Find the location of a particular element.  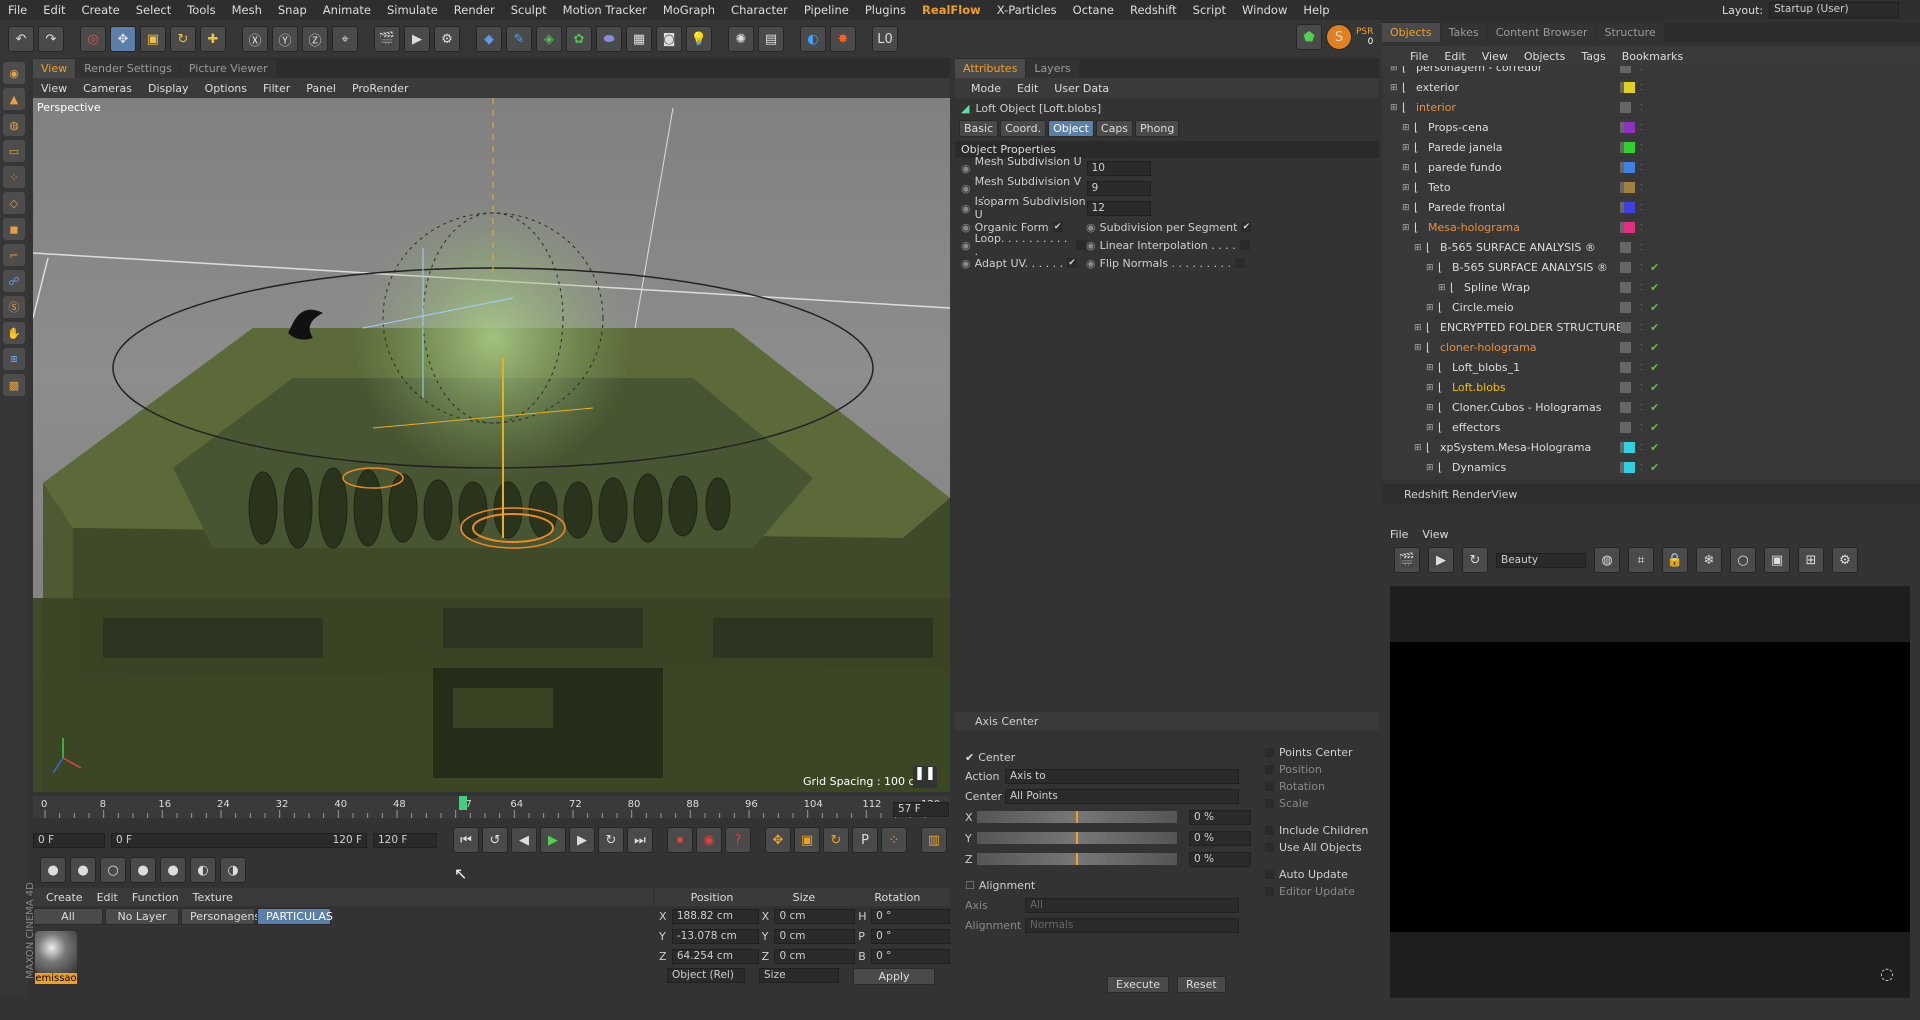

material-item: emissao is located at coordinates (56, 959).